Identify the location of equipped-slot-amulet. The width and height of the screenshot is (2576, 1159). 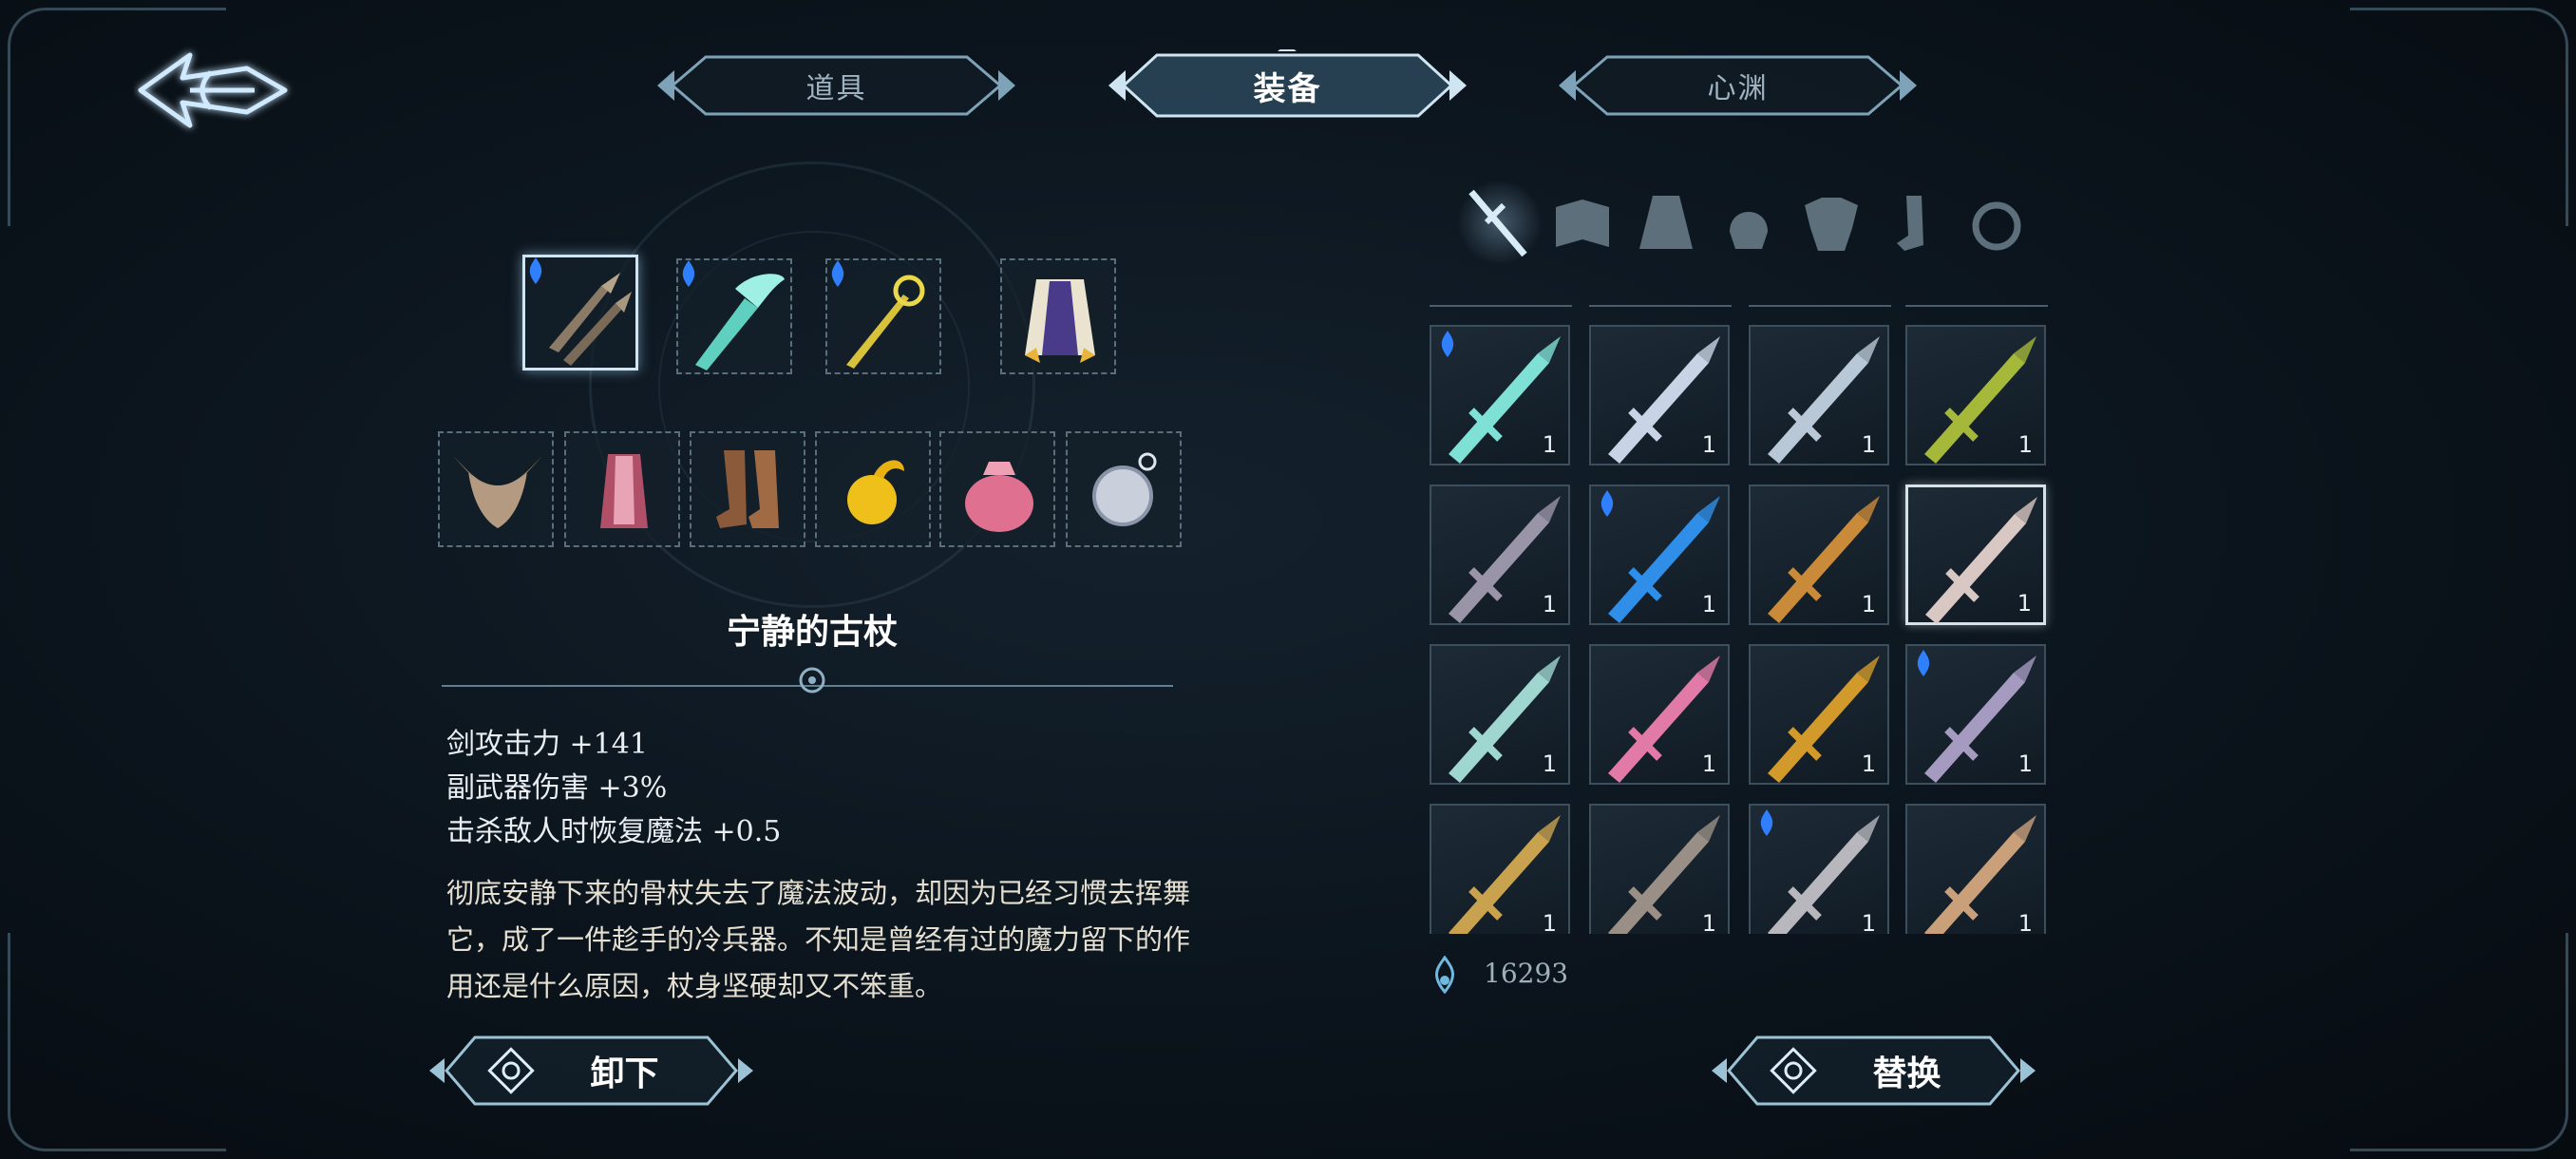
(1124, 489).